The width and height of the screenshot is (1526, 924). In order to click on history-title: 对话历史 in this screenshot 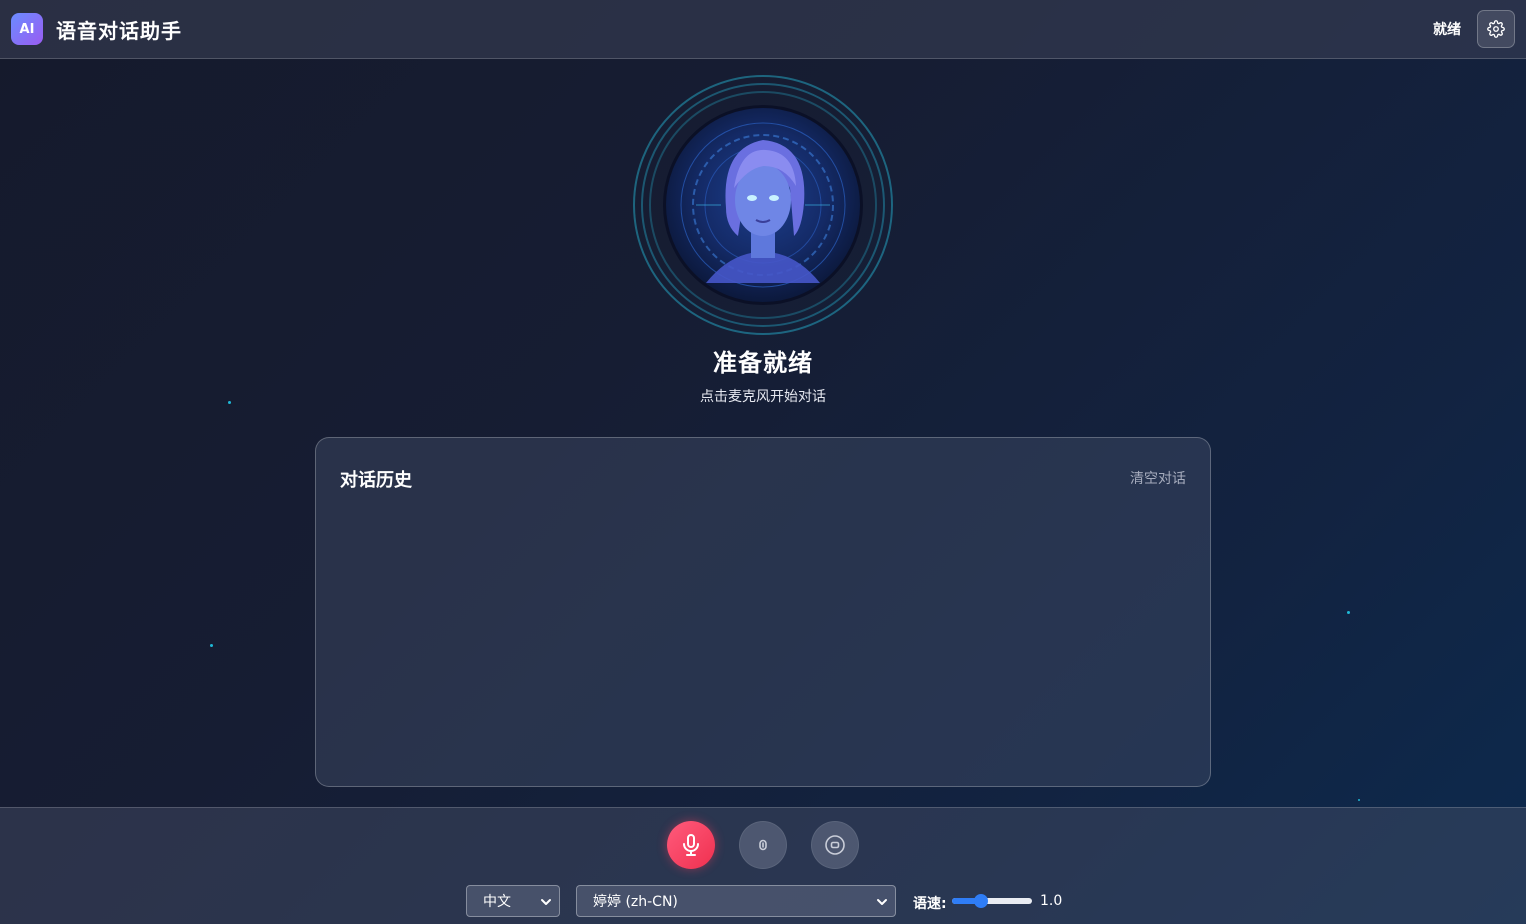, I will do `click(376, 480)`.